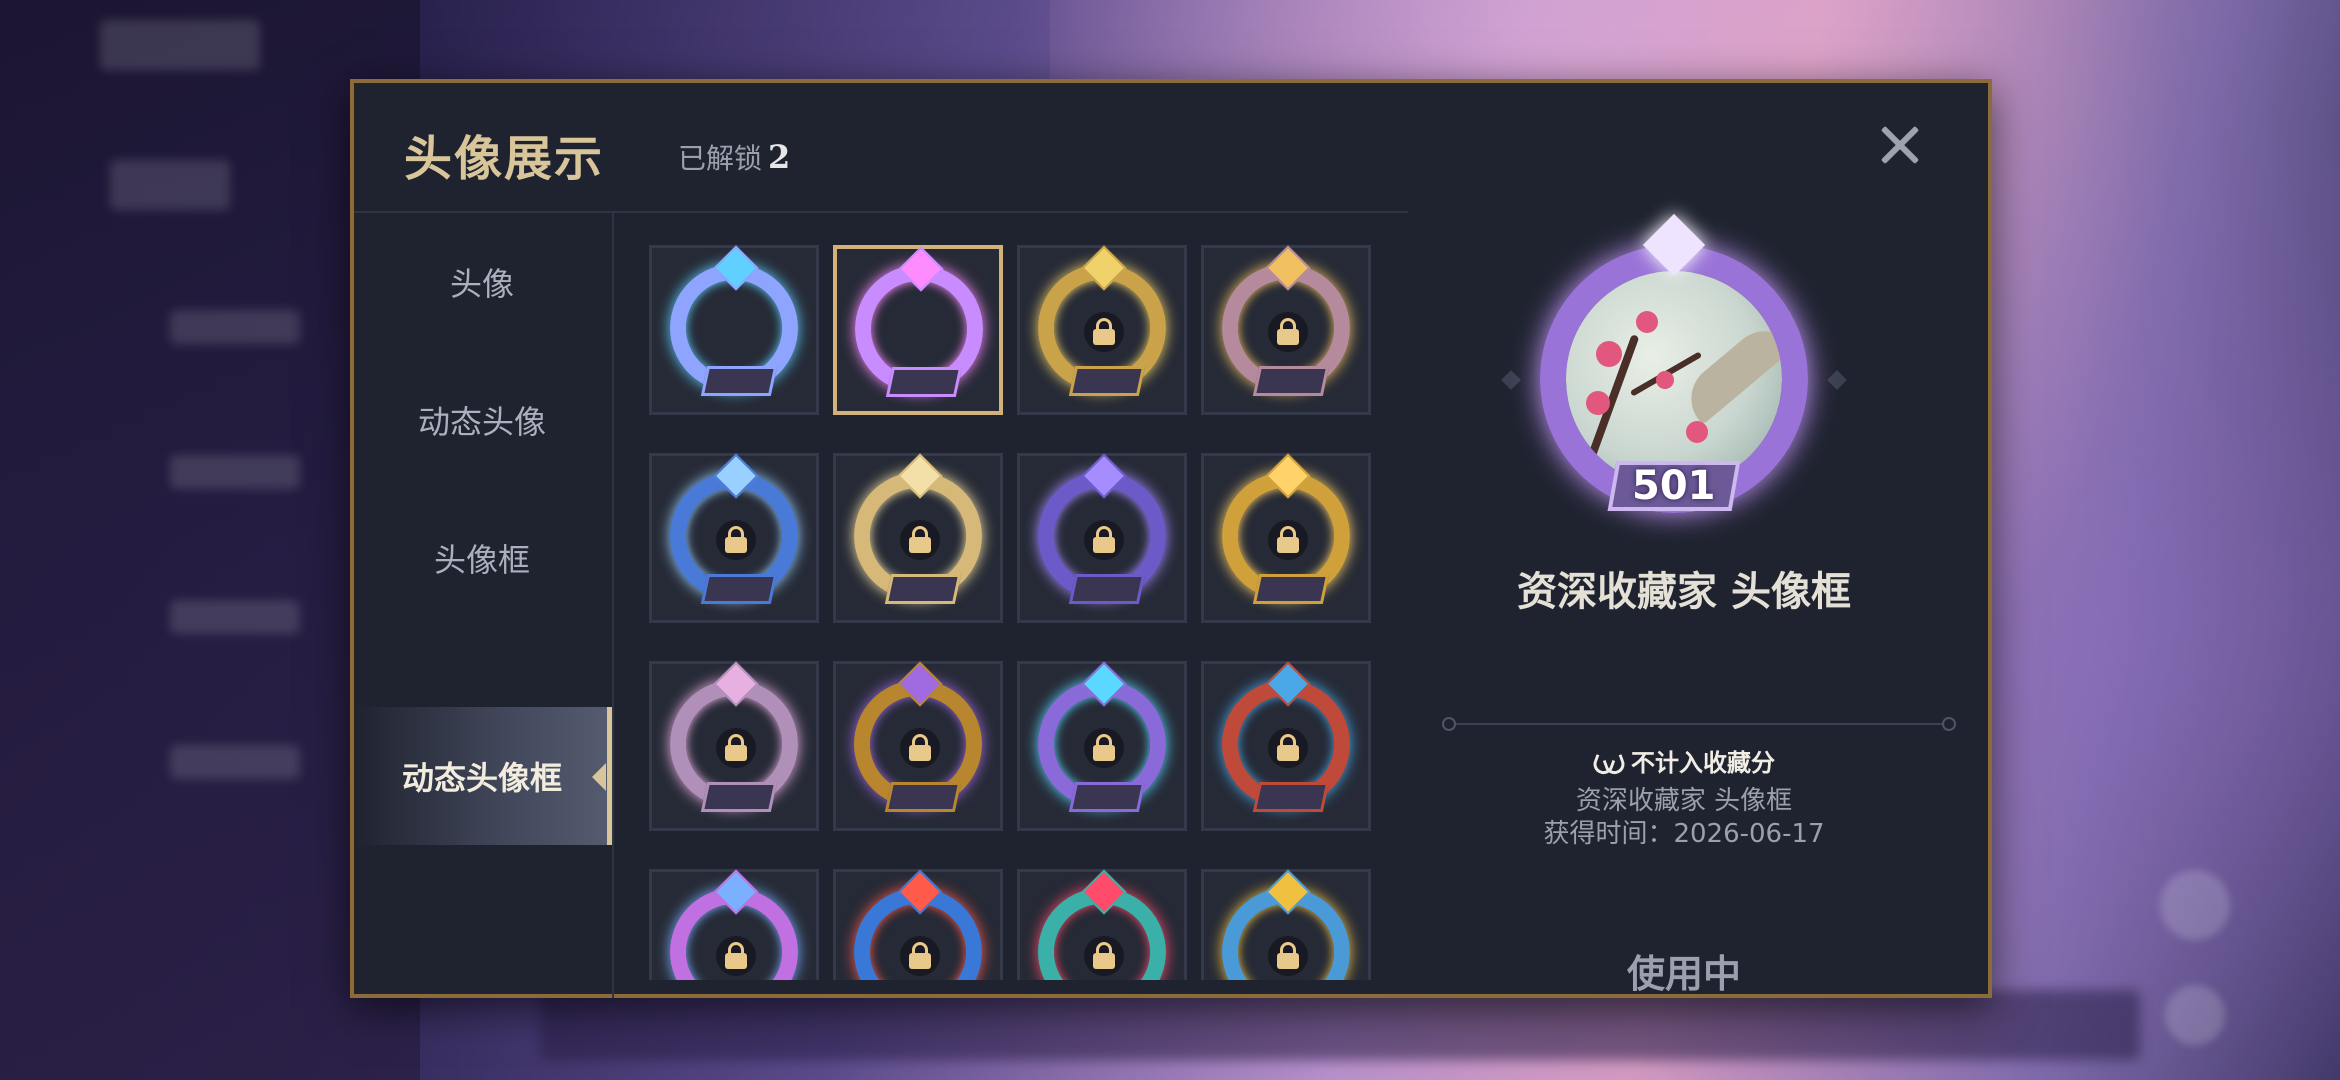 Image resolution: width=2340 pixels, height=1080 pixels. Describe the element at coordinates (779, 157) in the screenshot. I see `unlocked-count: 2` at that location.